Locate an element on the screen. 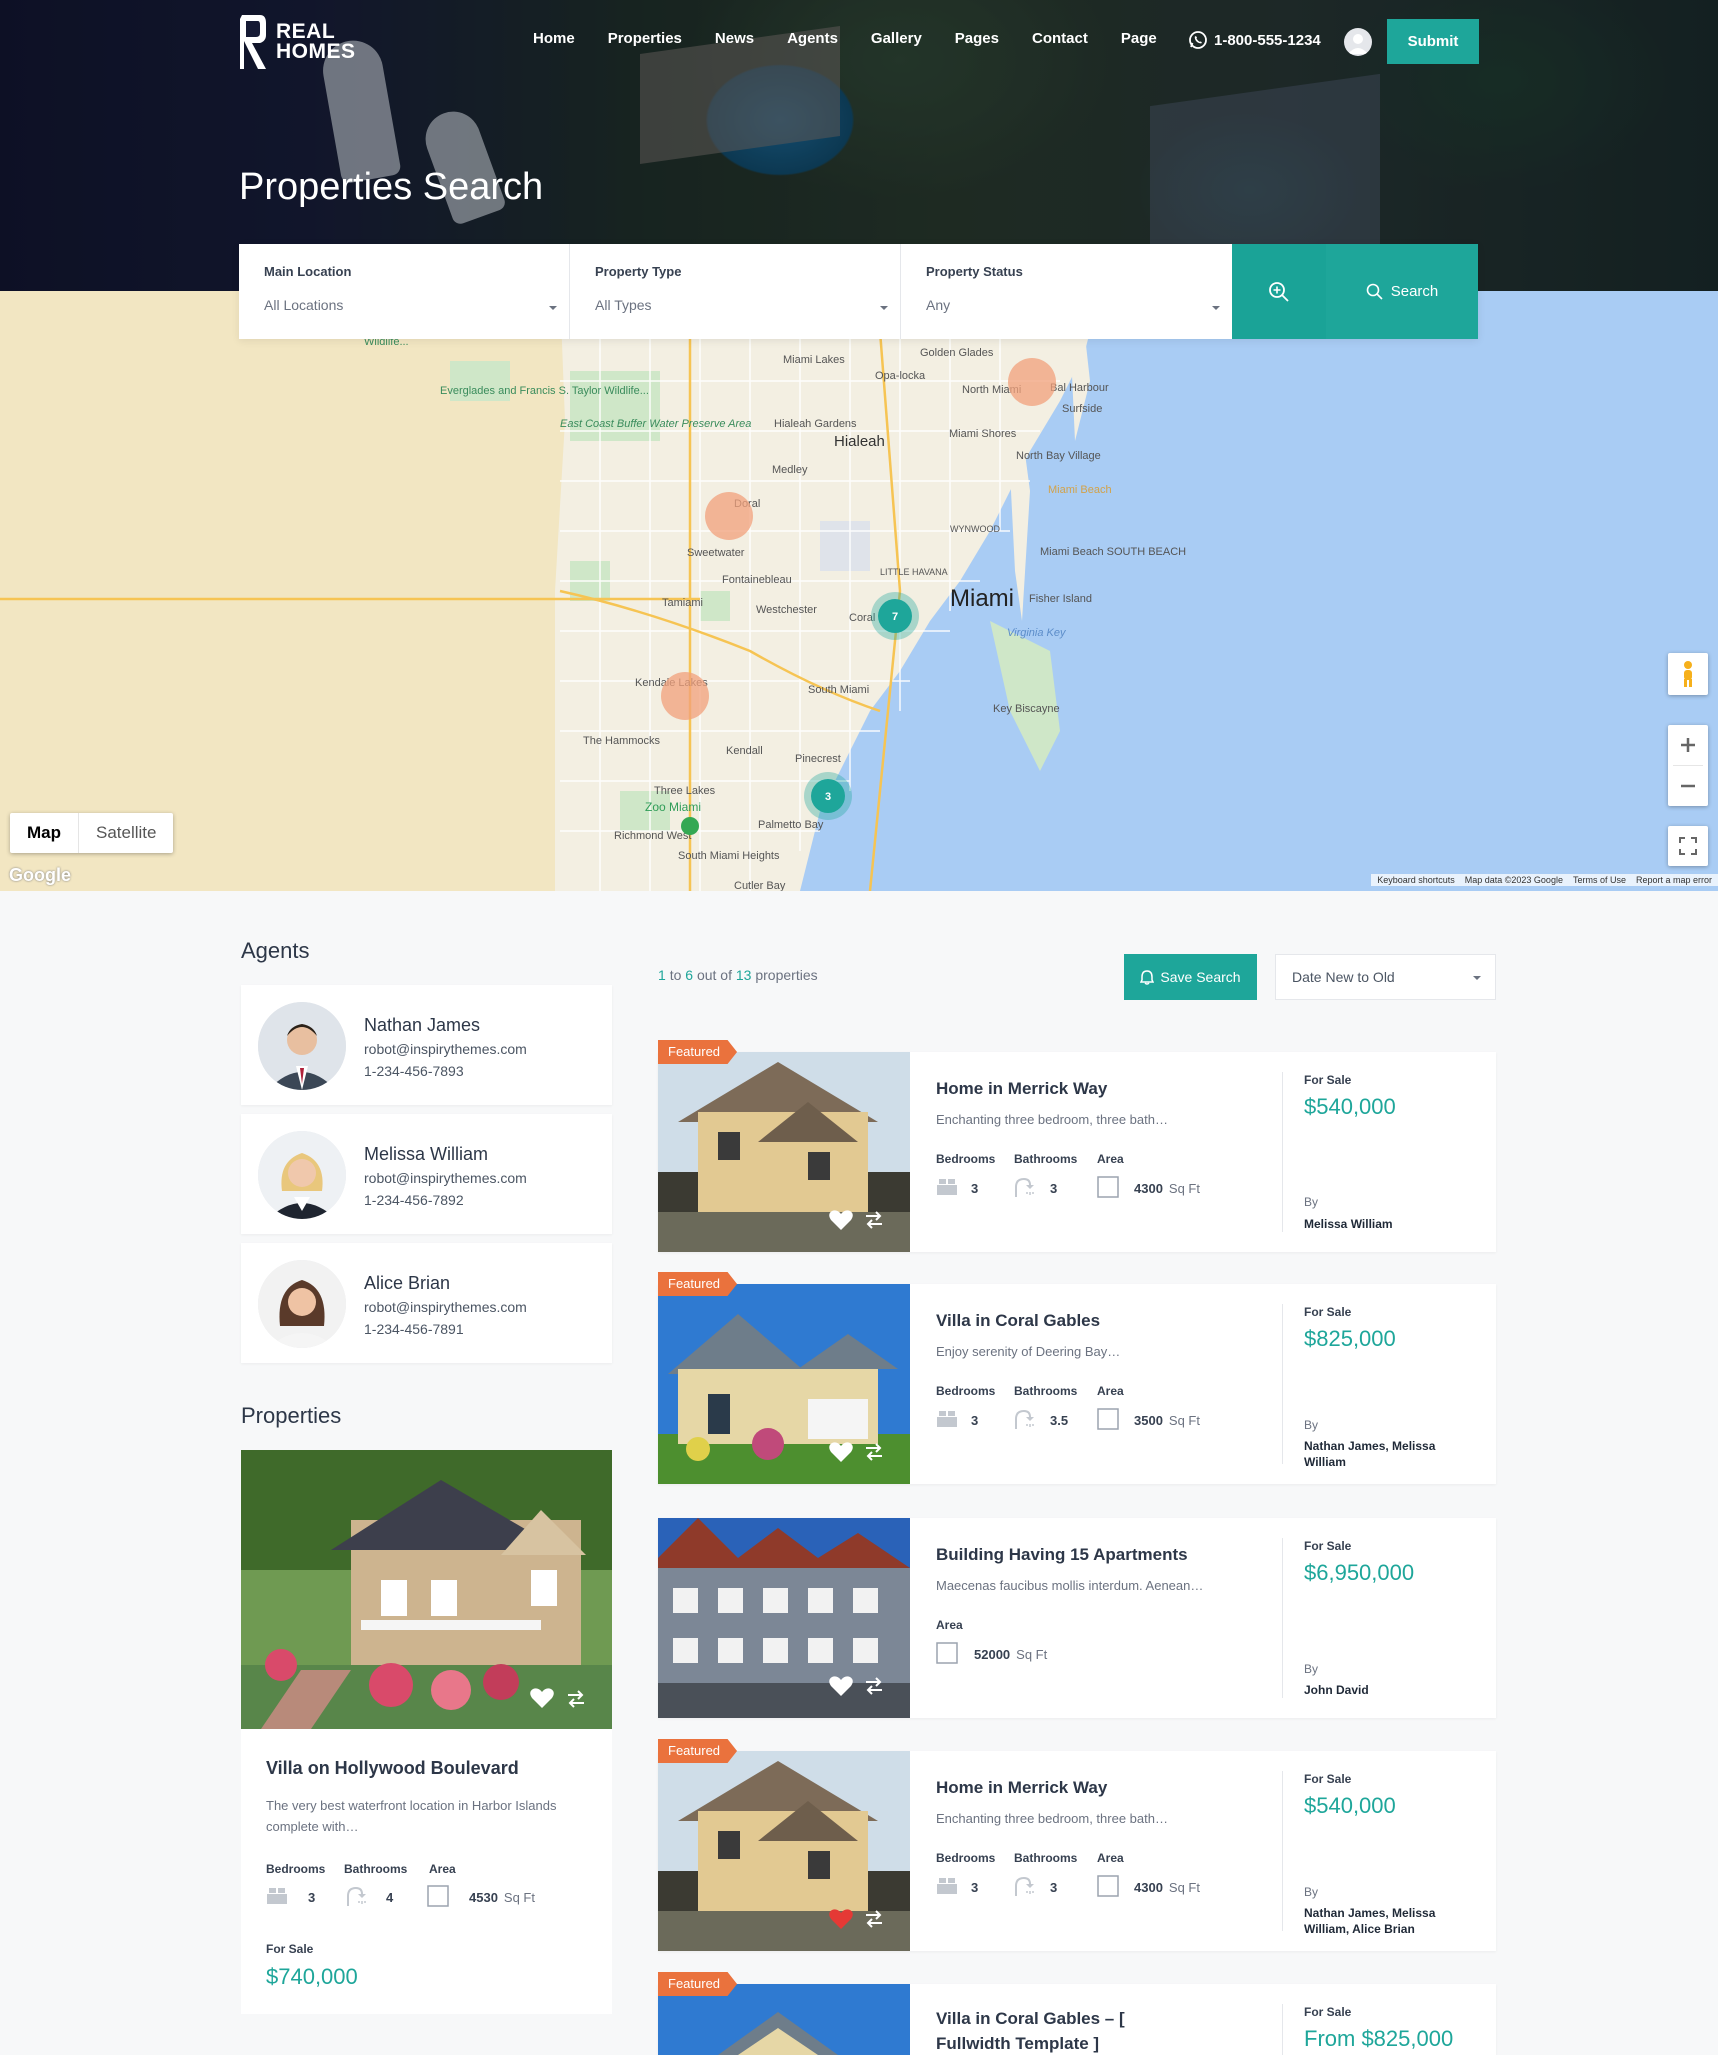  advanced-search-button is located at coordinates (1279, 291).